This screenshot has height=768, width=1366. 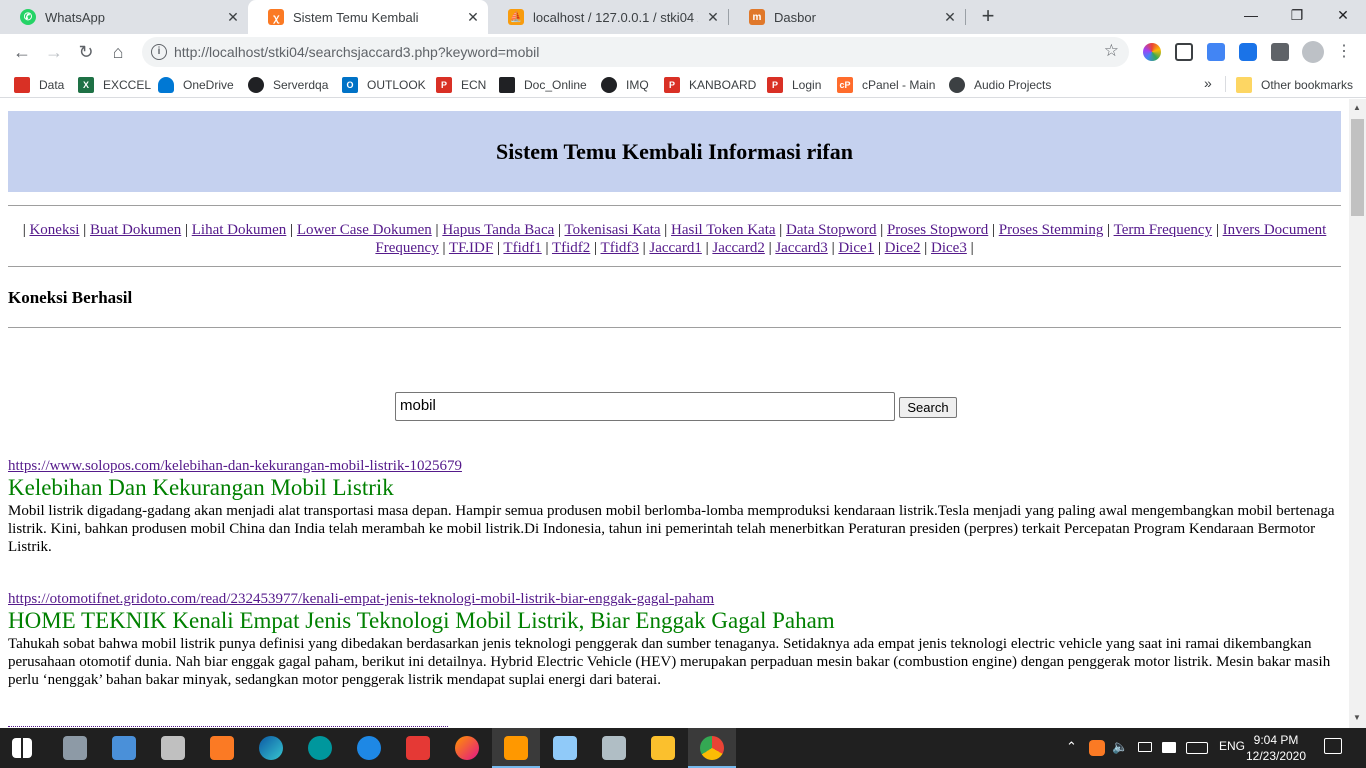 I want to click on xampp-icon, so click(x=222, y=748).